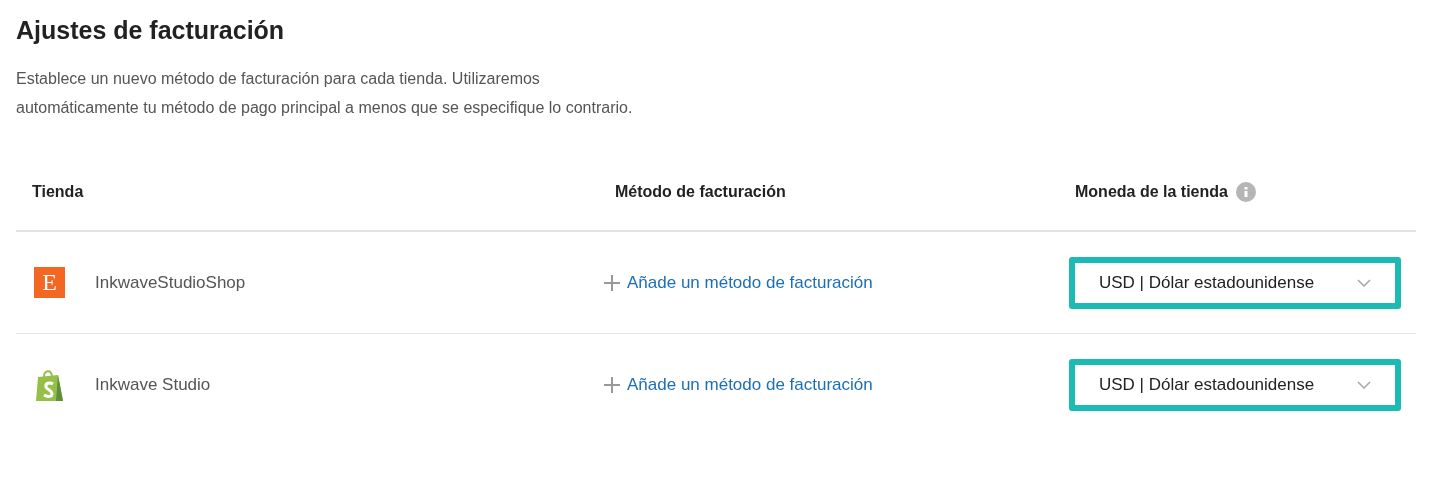 The height and width of the screenshot is (498, 1440). What do you see at coordinates (151, 30) in the screenshot?
I see `page-title: Ajustes de facturación` at bounding box center [151, 30].